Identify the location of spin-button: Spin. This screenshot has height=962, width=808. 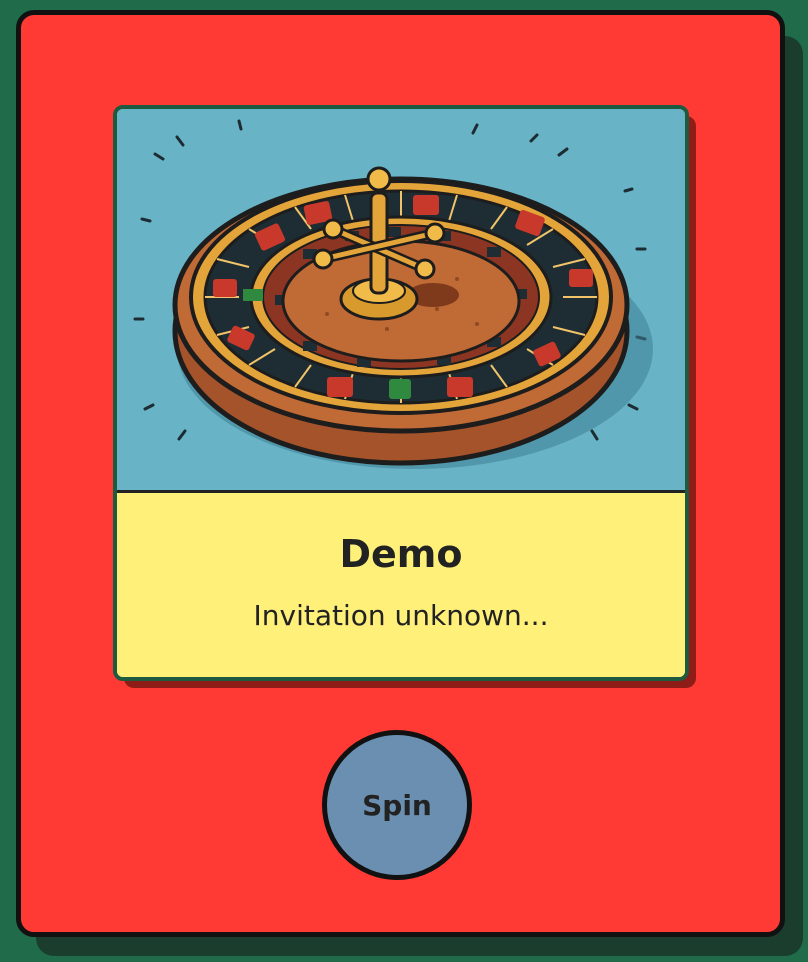
(397, 805).